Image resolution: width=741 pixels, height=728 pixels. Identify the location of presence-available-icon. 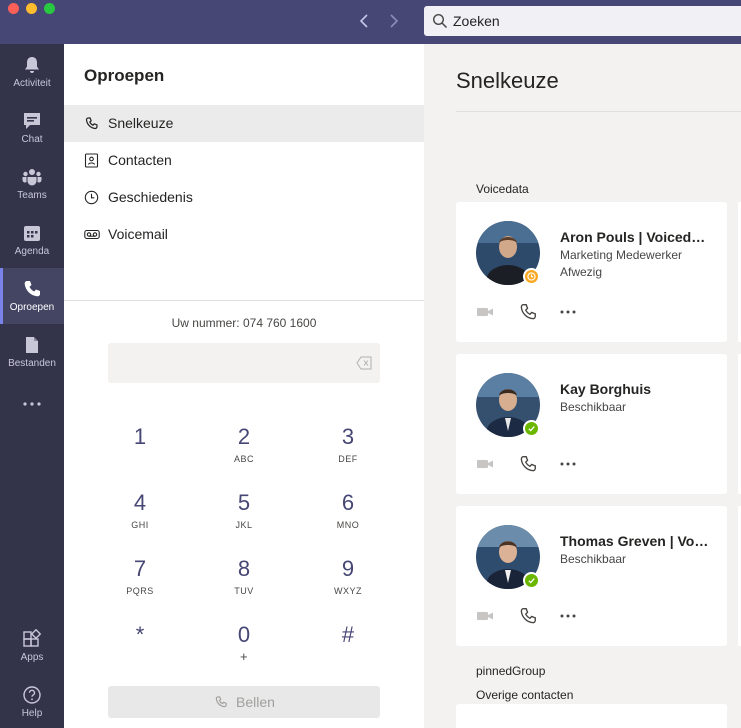
(531, 428).